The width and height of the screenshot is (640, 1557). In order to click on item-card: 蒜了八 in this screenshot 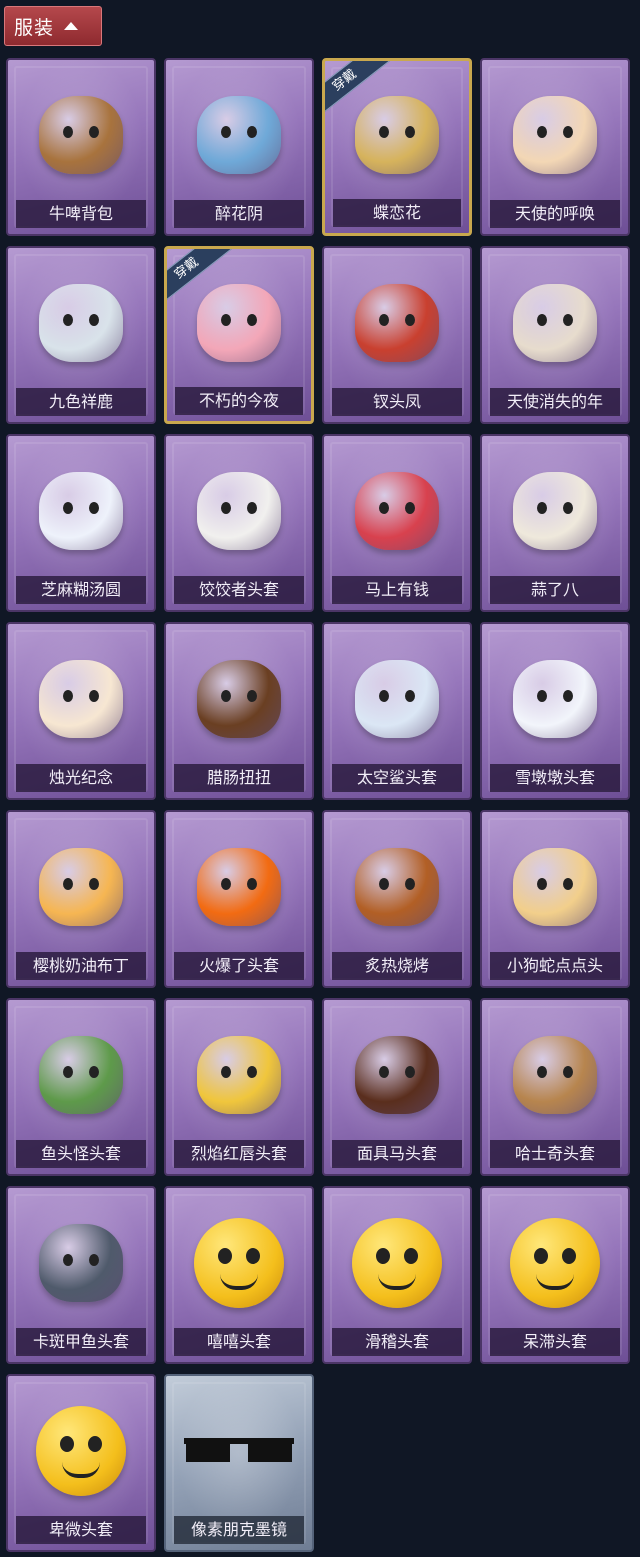, I will do `click(555, 523)`.